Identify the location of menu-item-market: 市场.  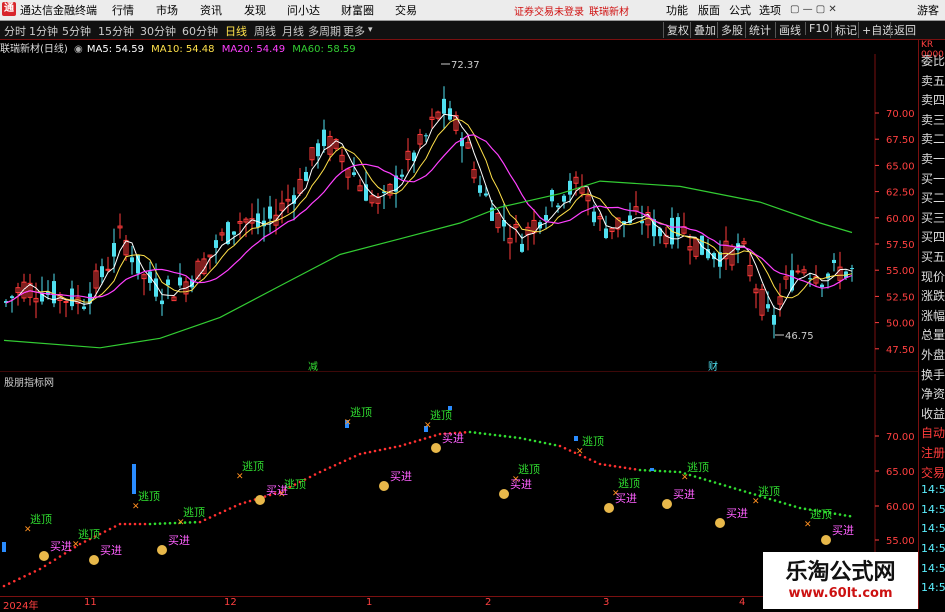
(167, 10).